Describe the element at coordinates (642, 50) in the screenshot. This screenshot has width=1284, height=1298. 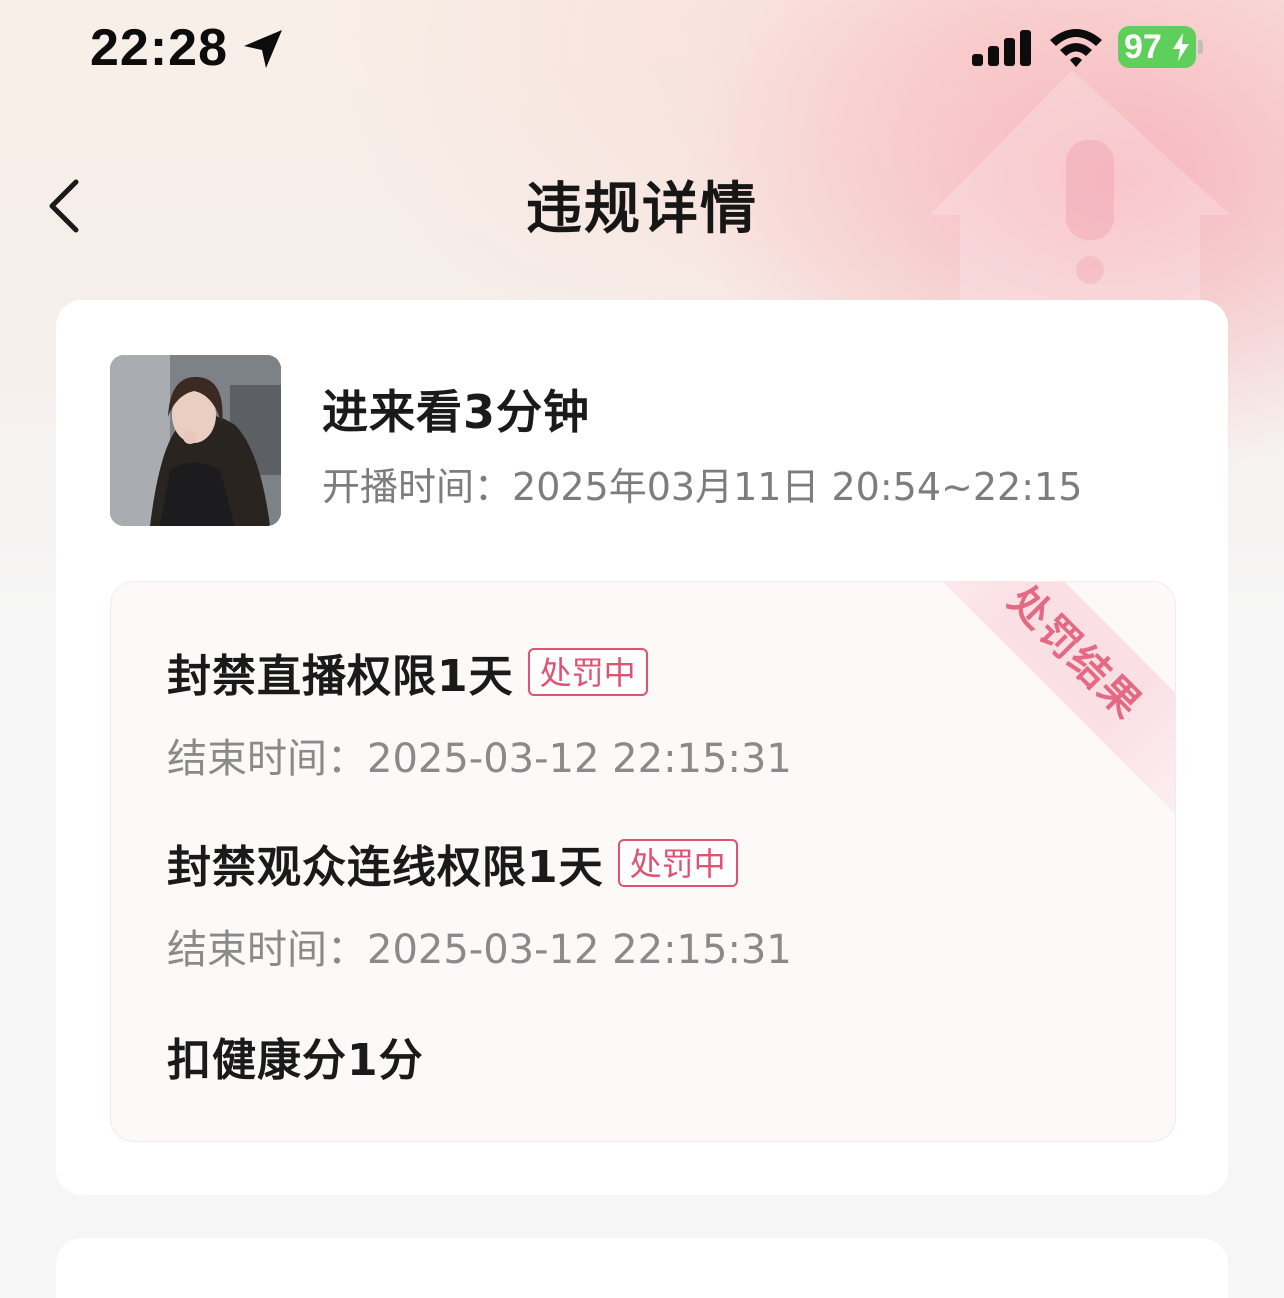
I see `status-bar: 22:28 97` at that location.